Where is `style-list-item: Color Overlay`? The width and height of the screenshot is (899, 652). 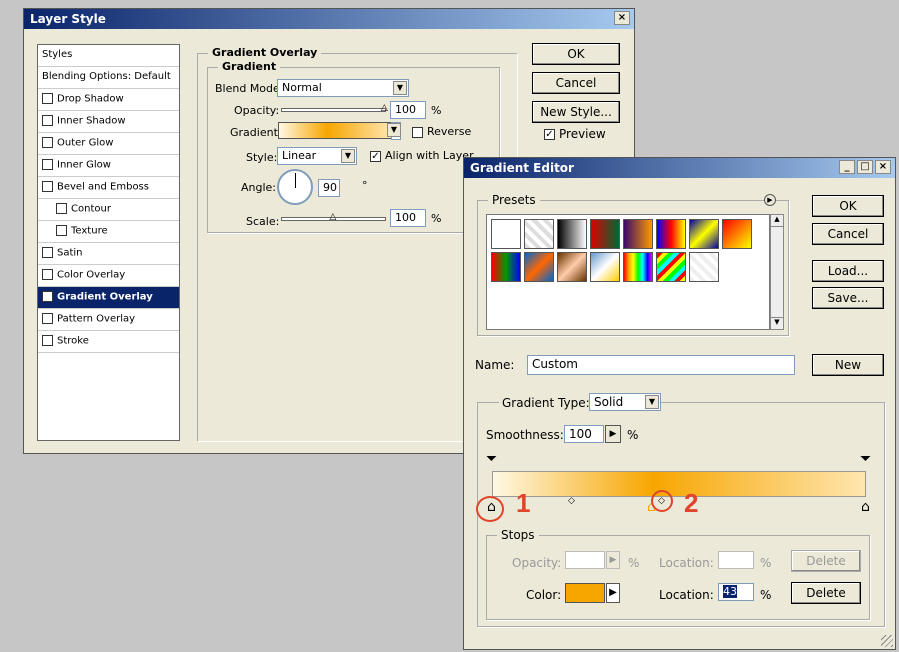 style-list-item: Color Overlay is located at coordinates (108, 276).